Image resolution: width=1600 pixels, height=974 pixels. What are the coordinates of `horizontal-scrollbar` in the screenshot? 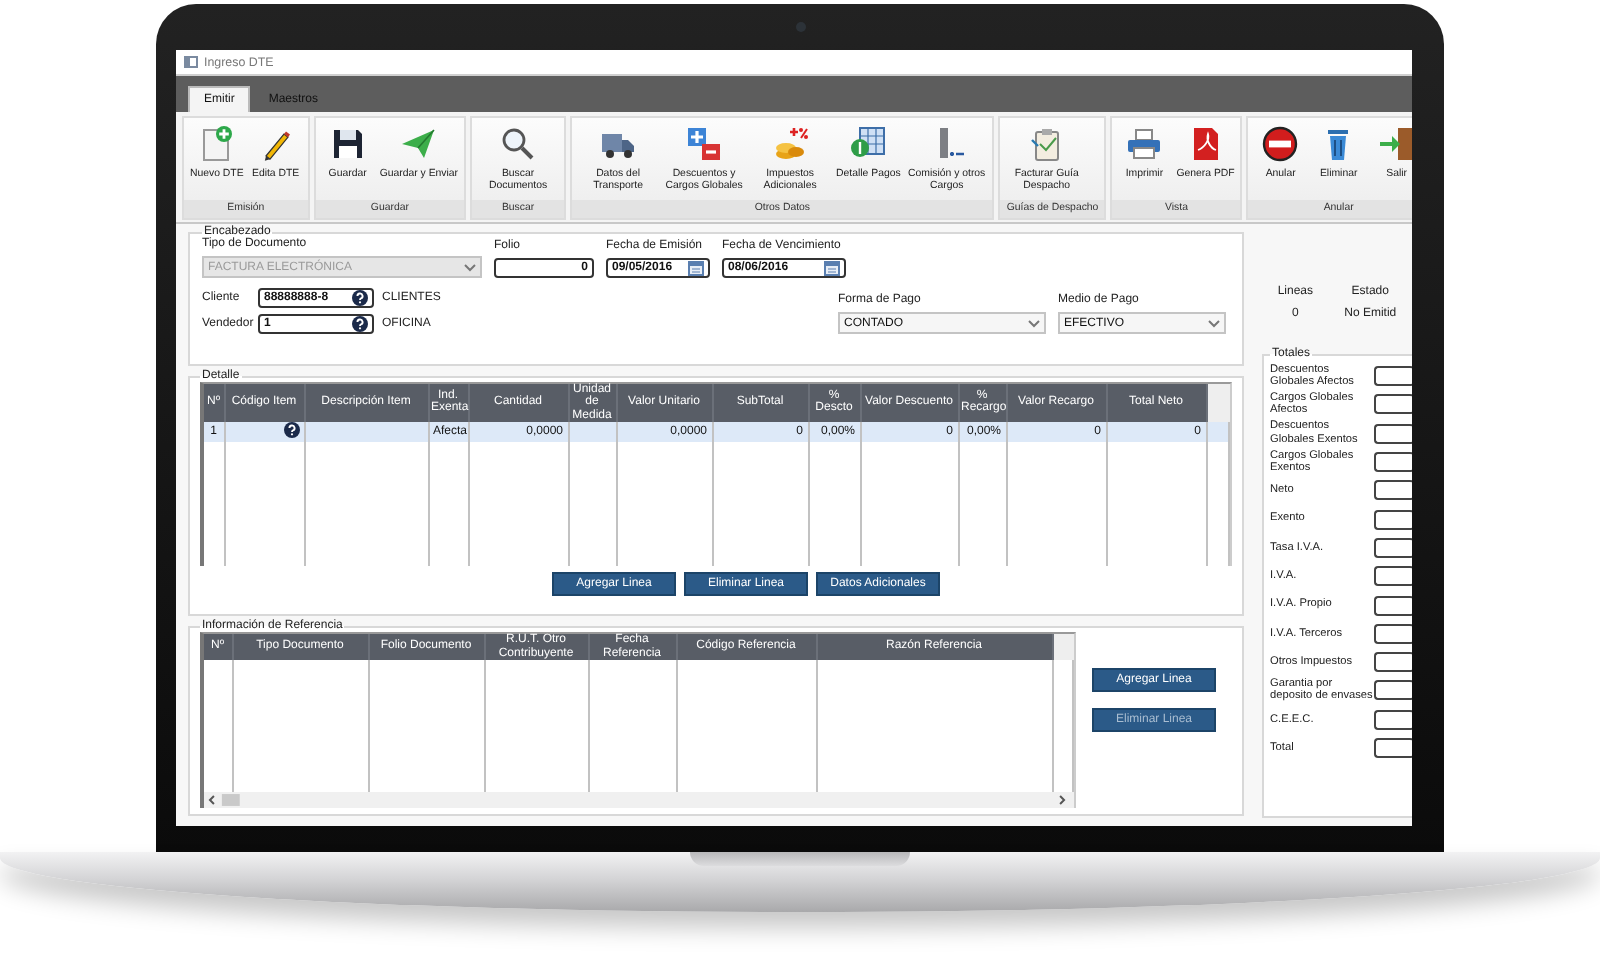 It's located at (639, 800).